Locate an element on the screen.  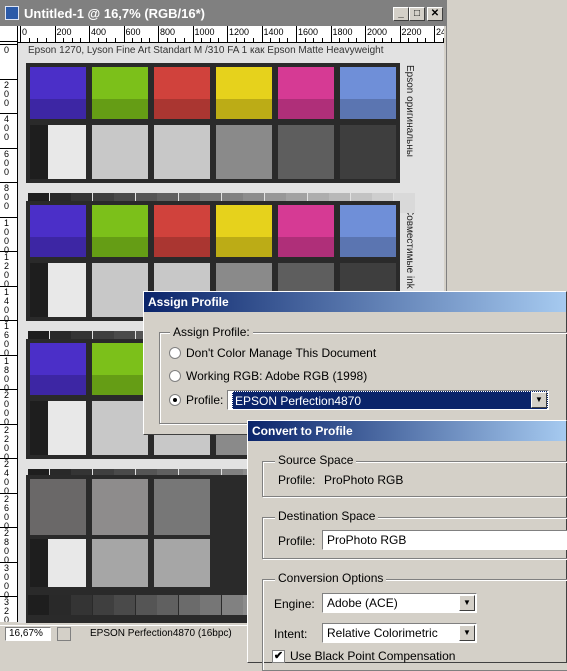
profile-radio-label: Profile: is located at coordinates (204, 400).